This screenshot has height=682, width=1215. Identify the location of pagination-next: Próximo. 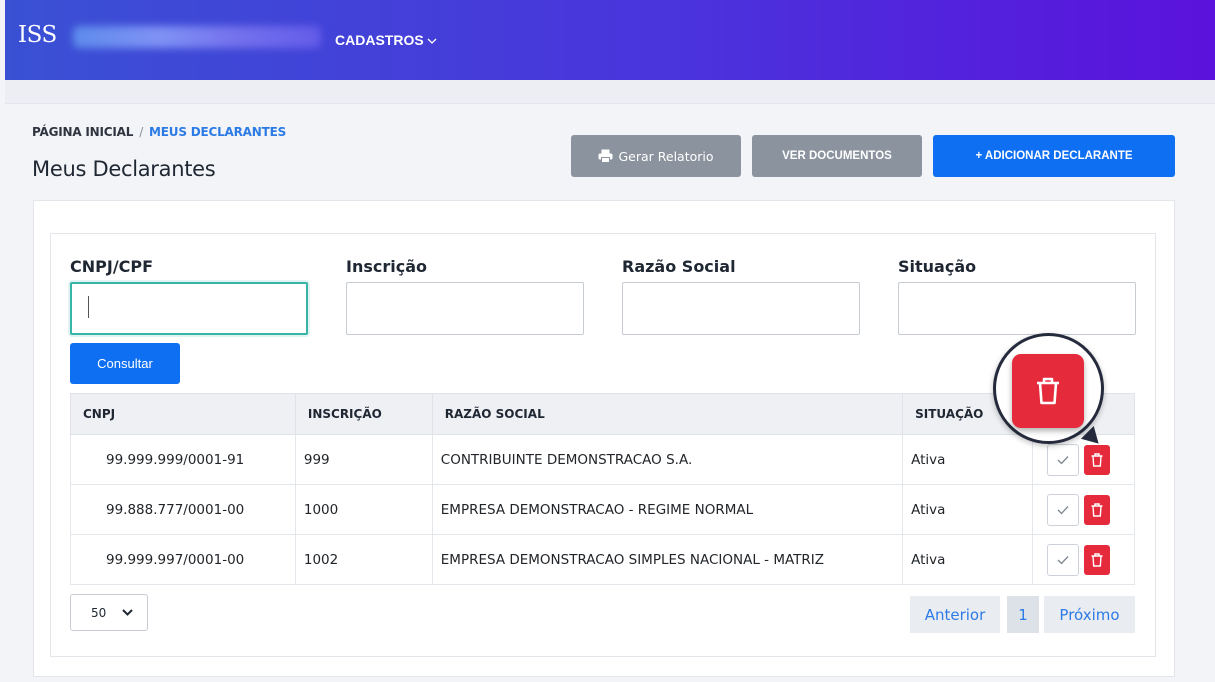
(1089, 614).